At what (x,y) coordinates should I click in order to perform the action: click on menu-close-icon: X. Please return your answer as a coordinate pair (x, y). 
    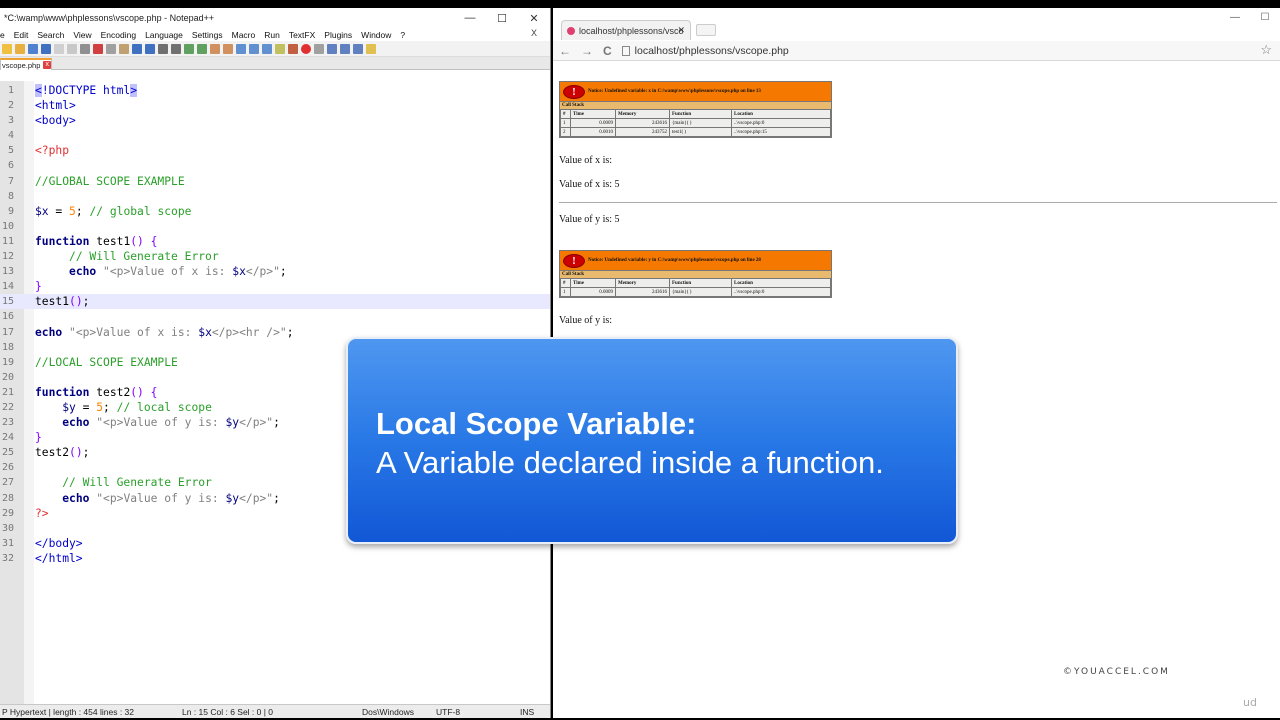
    Looking at the image, I should click on (534, 33).